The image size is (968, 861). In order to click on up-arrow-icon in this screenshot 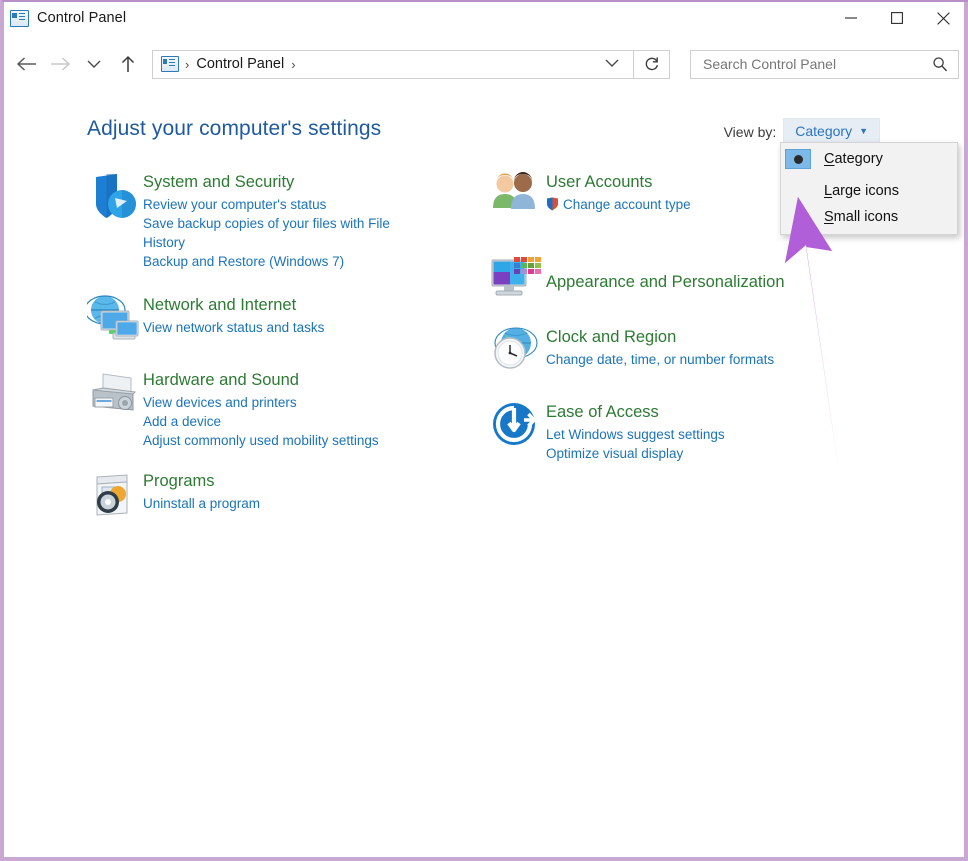, I will do `click(128, 63)`.